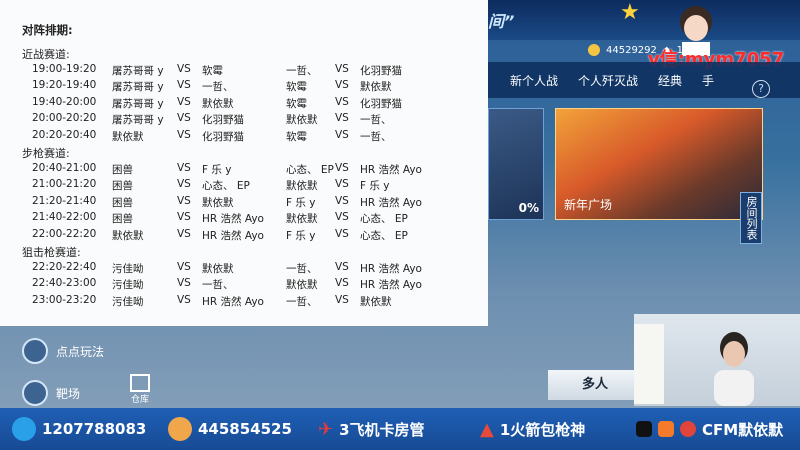  Describe the element at coordinates (64, 233) in the screenshot. I see `match-time: 22:00-22:20` at that location.